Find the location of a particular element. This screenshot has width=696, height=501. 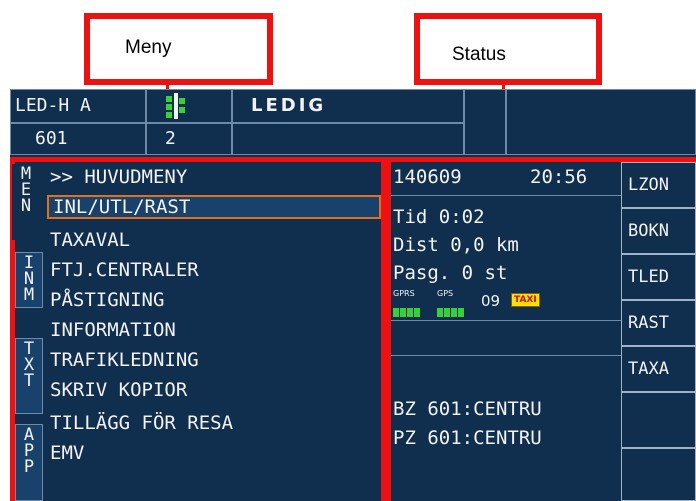

gps-bars-icon is located at coordinates (450, 312).